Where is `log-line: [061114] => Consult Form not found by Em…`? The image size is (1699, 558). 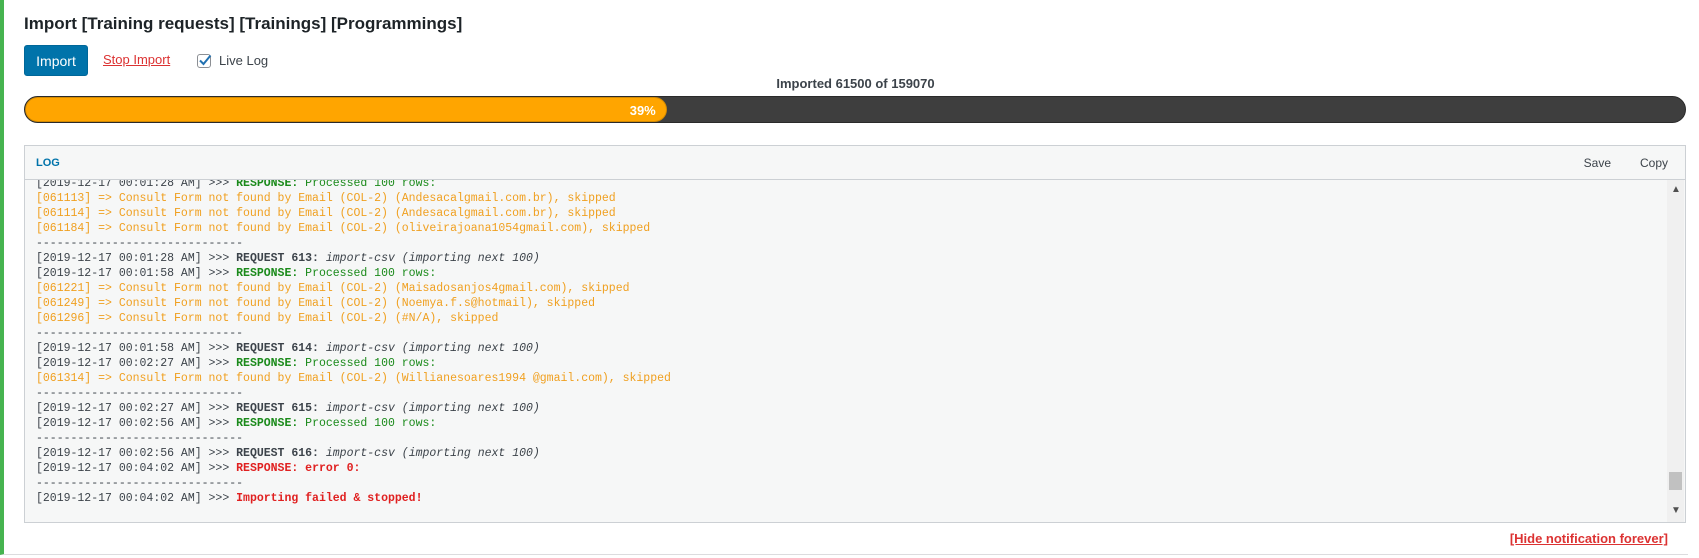 log-line: [061114] => Consult Form not found by Em… is located at coordinates (353, 213).